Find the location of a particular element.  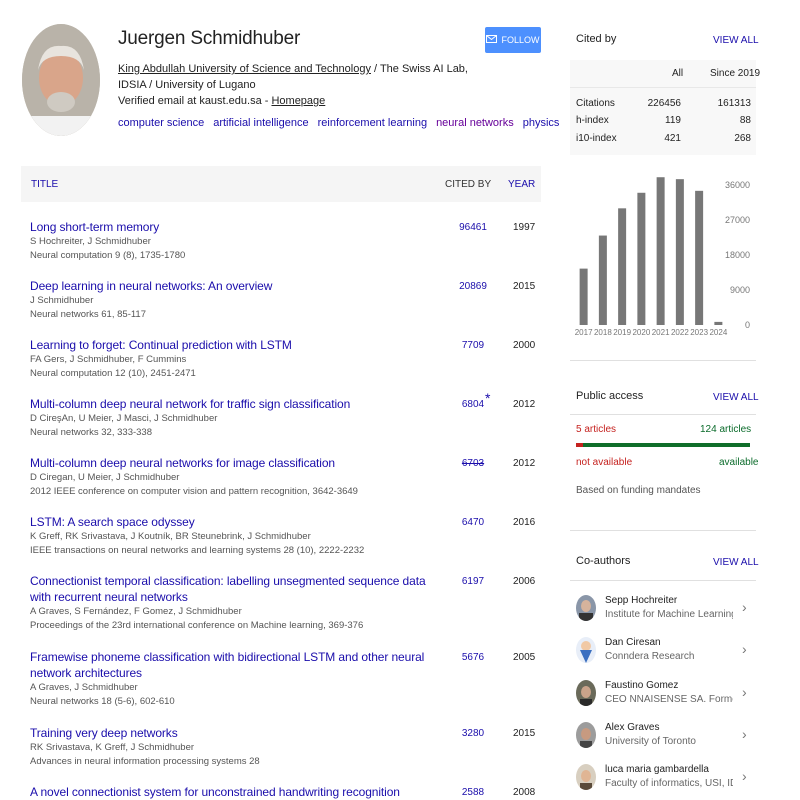

article-title: Training very deep networks is located at coordinates (230, 733).